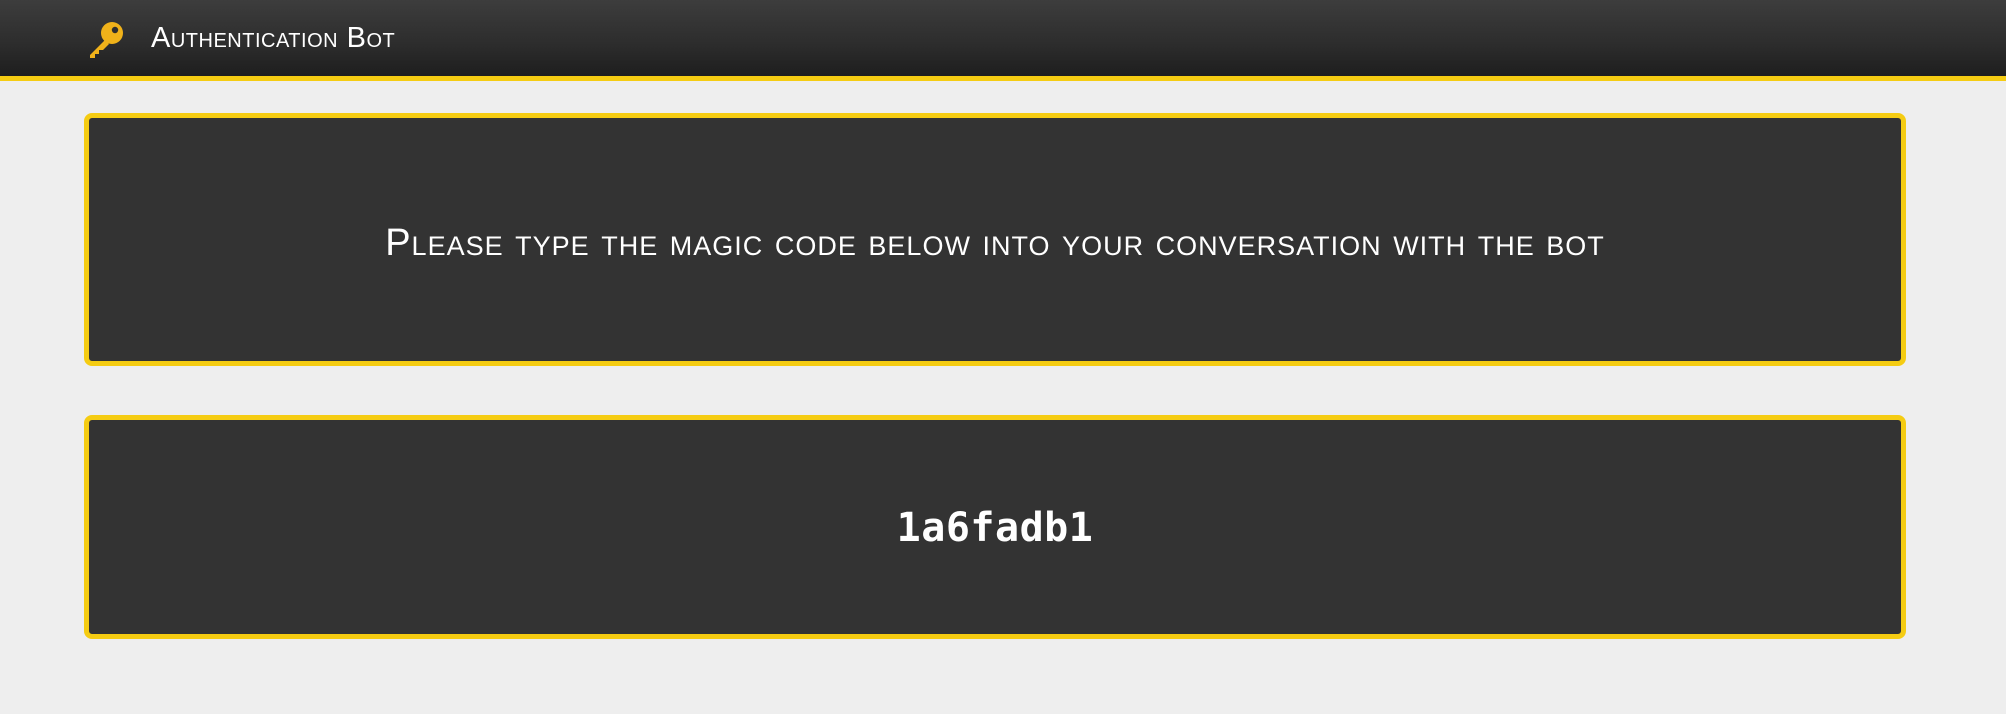 The width and height of the screenshot is (2006, 714). Describe the element at coordinates (273, 38) in the screenshot. I see `app-title: Authentication Bot` at that location.